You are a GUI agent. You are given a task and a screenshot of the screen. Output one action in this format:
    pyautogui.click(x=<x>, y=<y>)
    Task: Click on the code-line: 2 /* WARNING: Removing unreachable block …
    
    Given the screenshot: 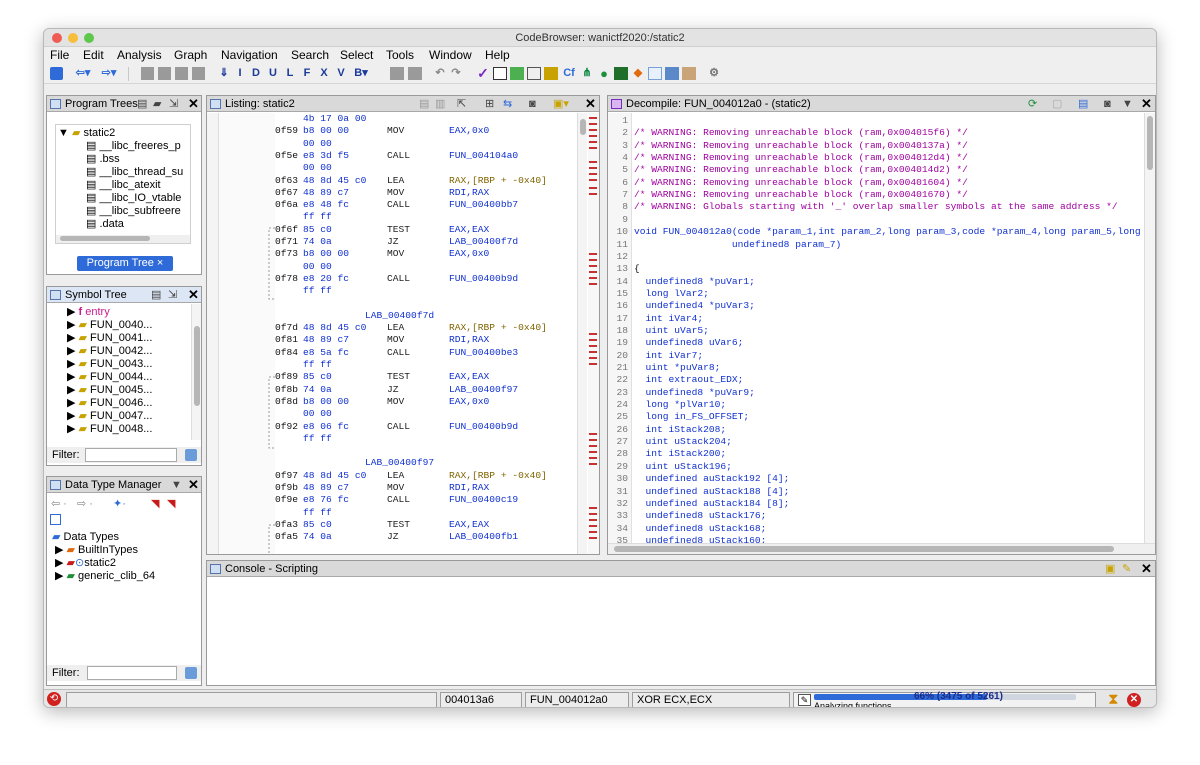 What is the action you would take?
    pyautogui.click(x=788, y=133)
    